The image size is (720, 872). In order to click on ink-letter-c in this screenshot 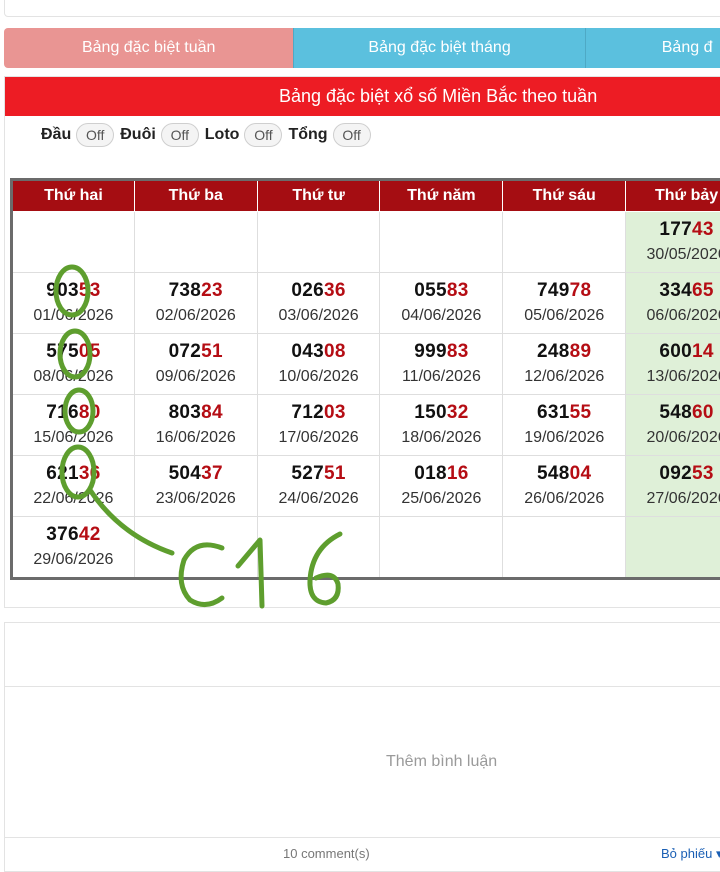, I will do `click(201, 575)`.